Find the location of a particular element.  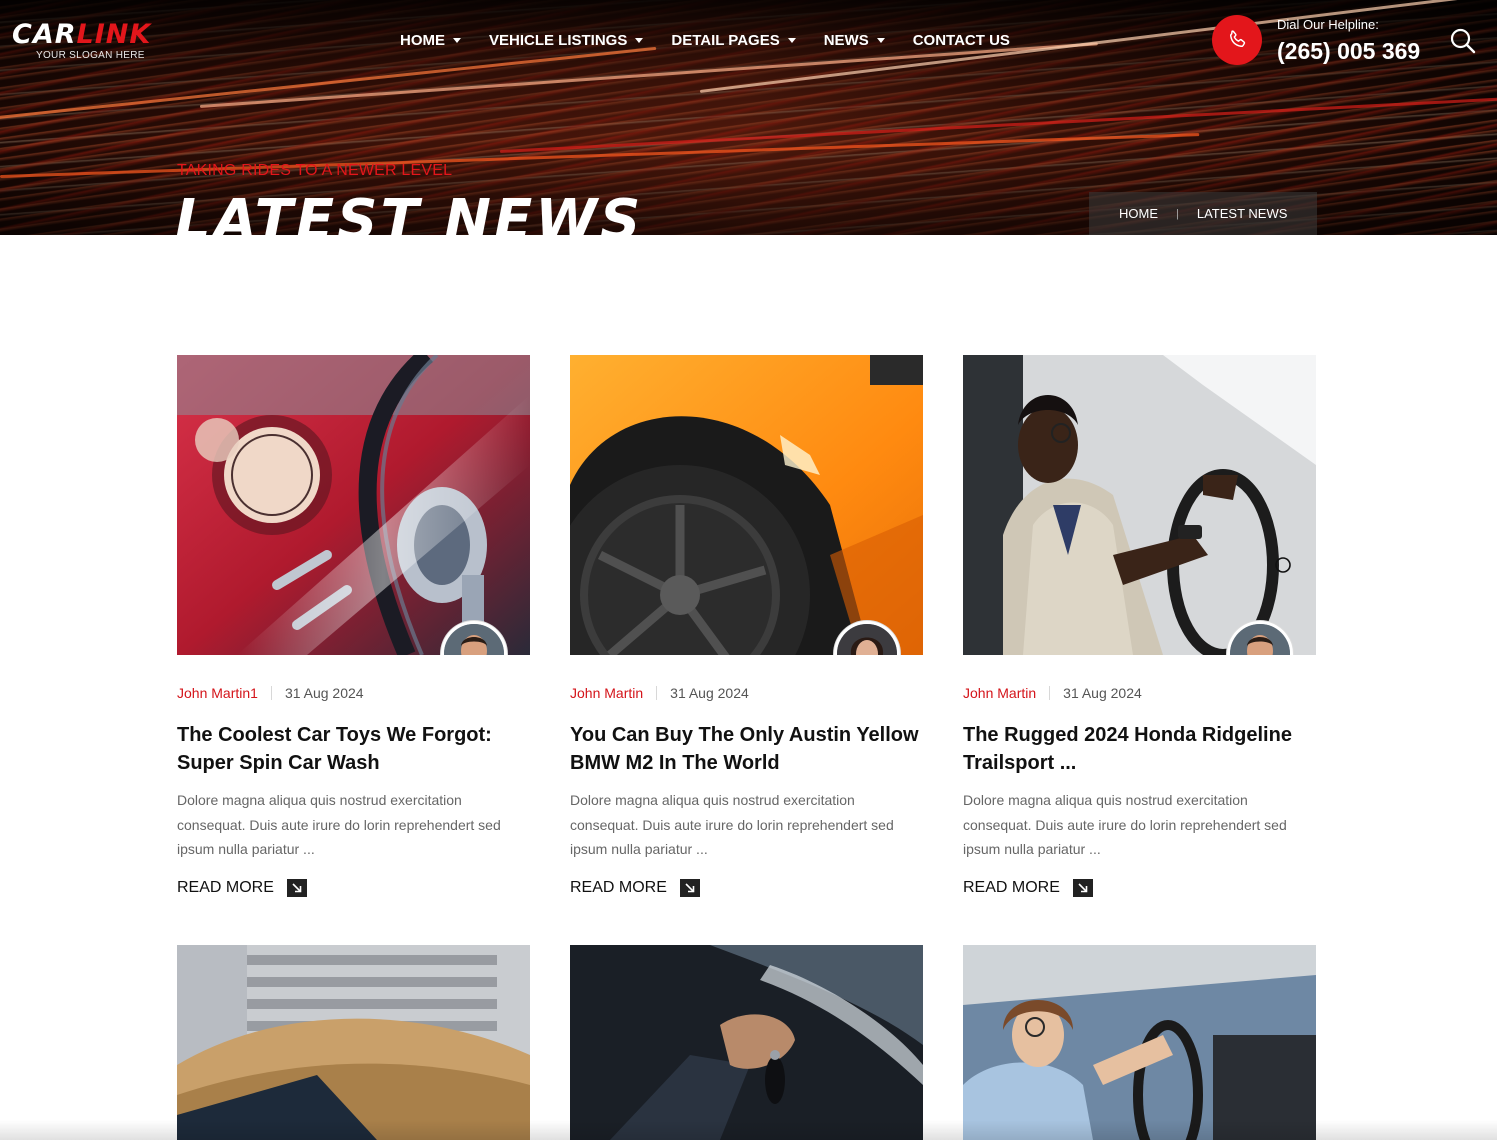

breadcrumb-current: LATEST NEWS is located at coordinates (1242, 213).